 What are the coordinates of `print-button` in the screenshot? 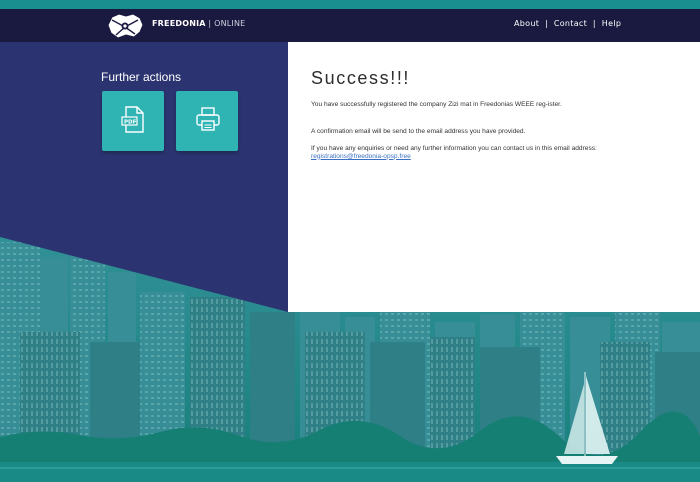 It's located at (207, 121).